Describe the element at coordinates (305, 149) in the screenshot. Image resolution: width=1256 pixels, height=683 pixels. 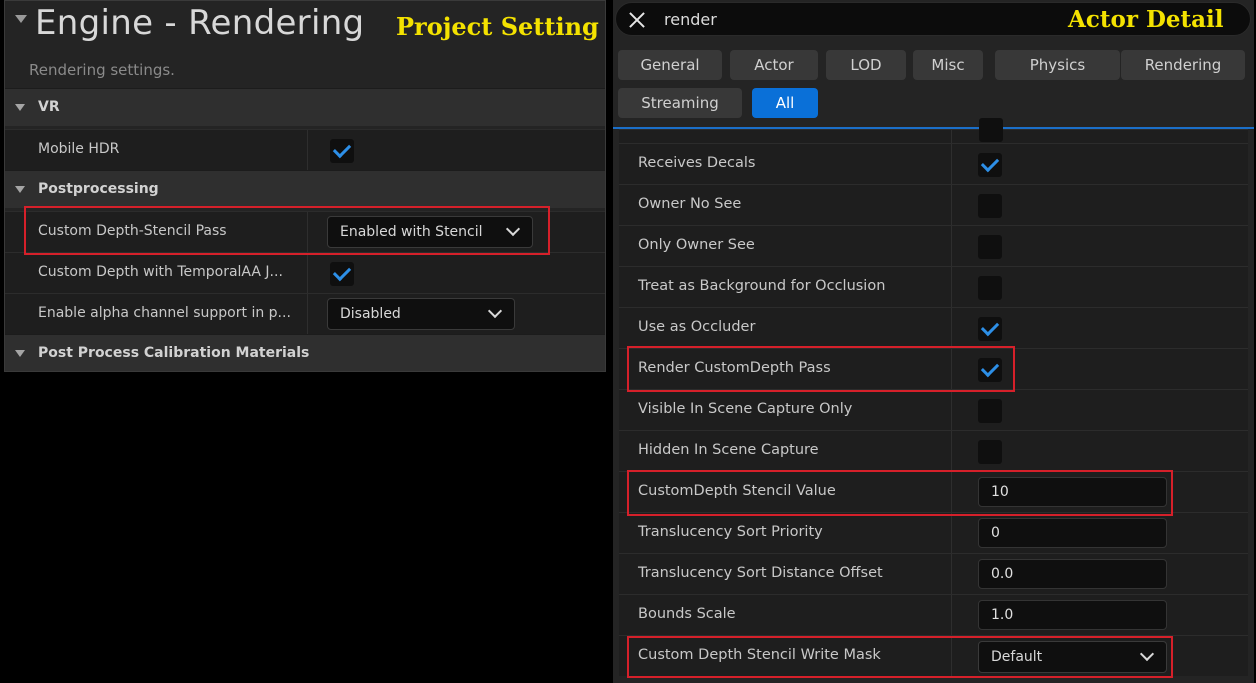
I see `setting-row-mobile-hdr: Mobile HDR` at that location.